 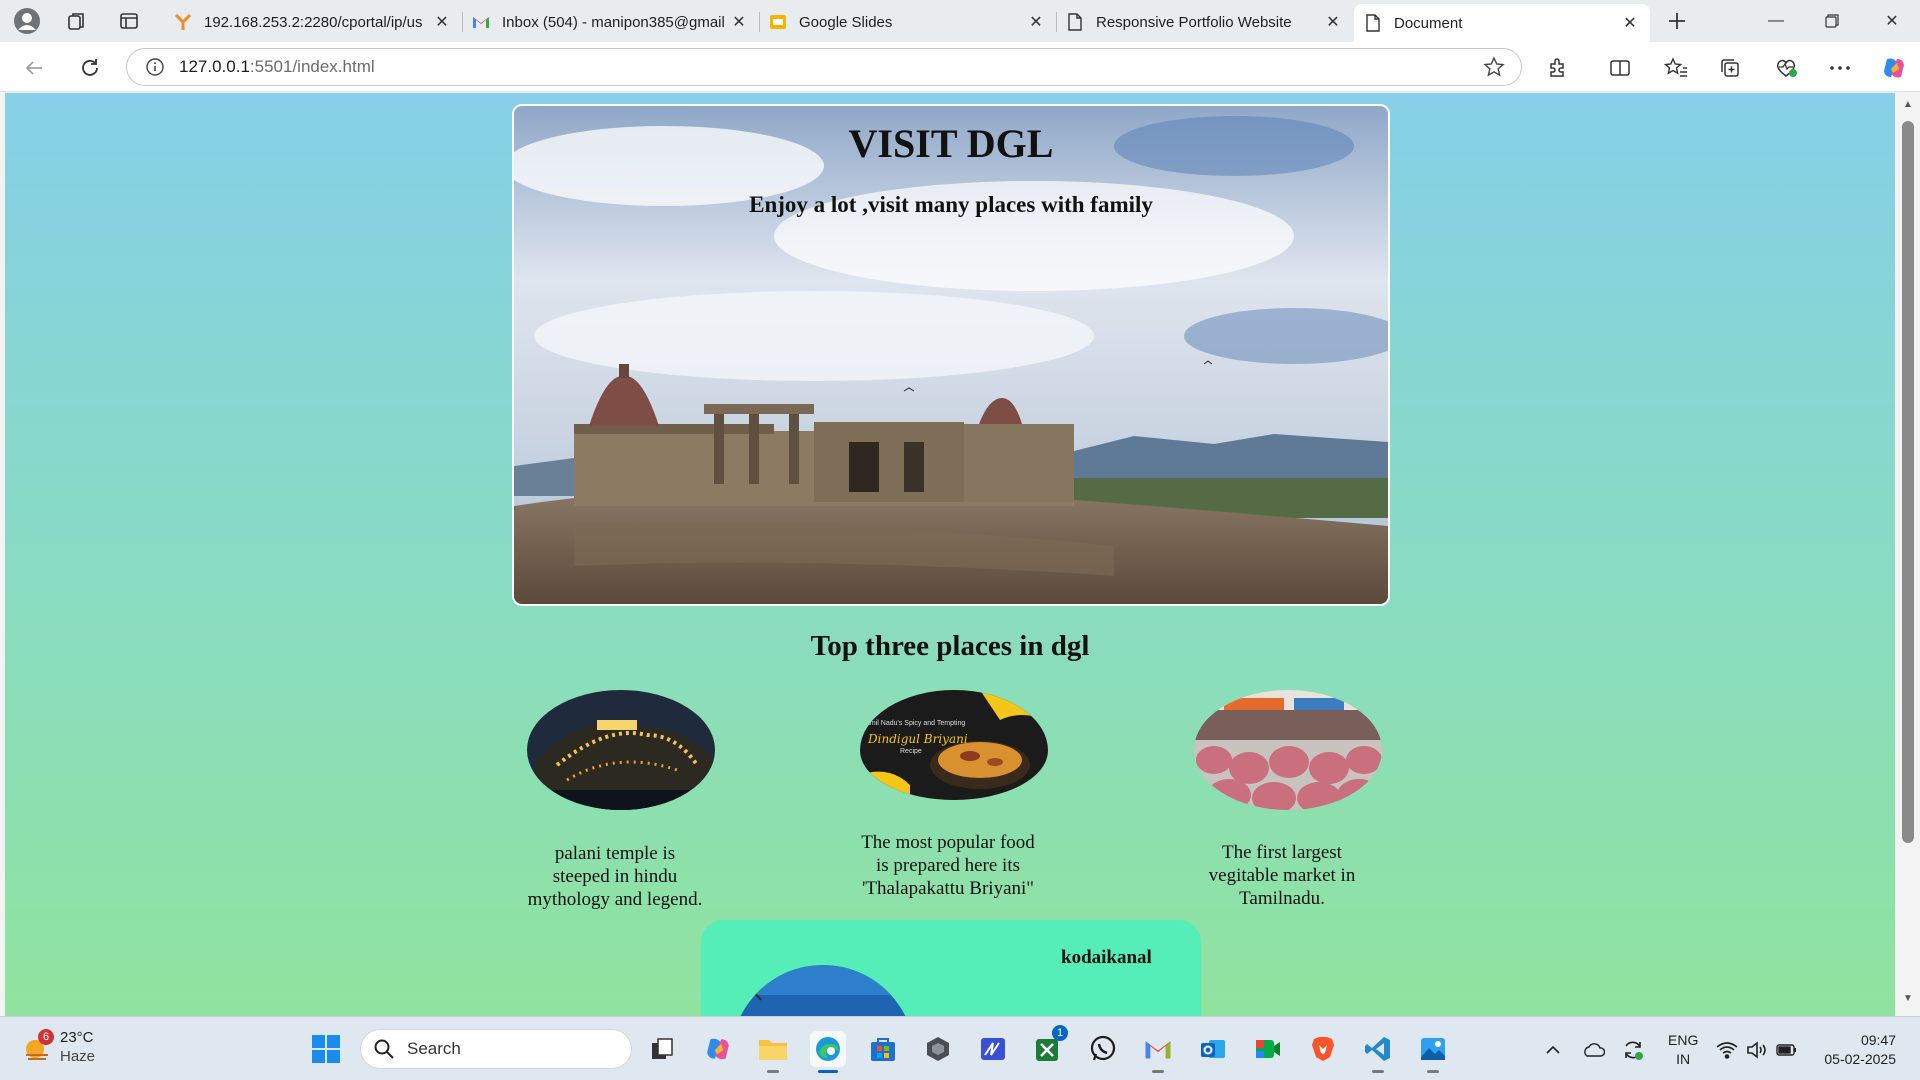 What do you see at coordinates (1103, 1049) in the screenshot?
I see `whatsapp-icon` at bounding box center [1103, 1049].